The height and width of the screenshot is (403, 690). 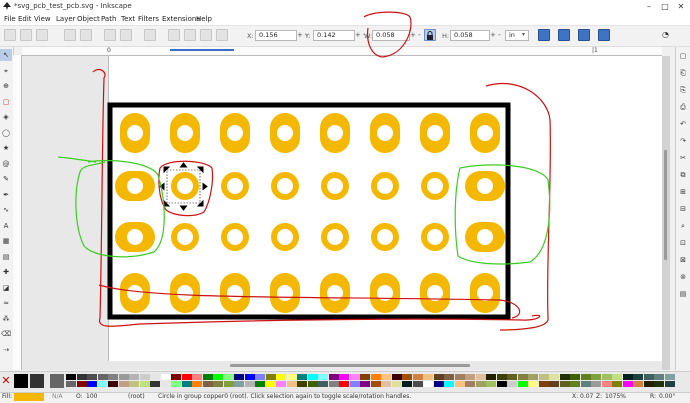 I want to click on commands-4-icon: ⎙, so click(x=683, y=107).